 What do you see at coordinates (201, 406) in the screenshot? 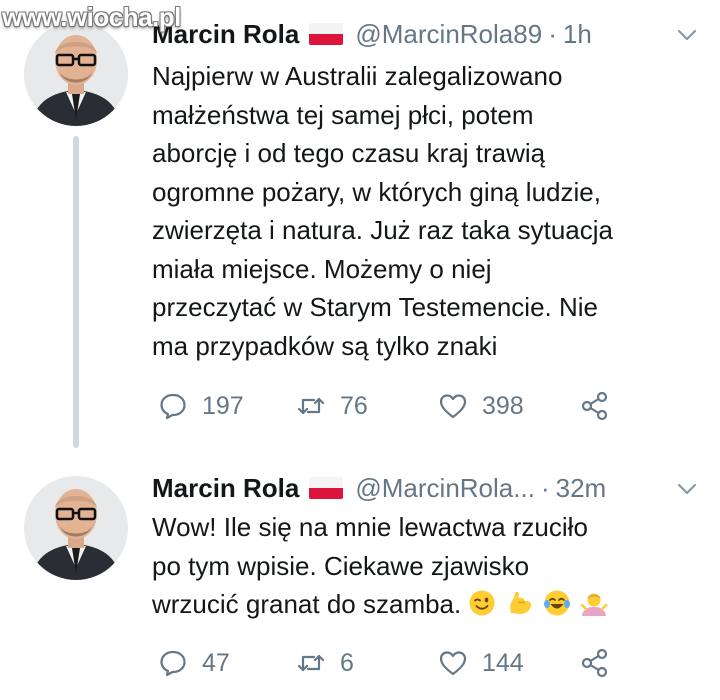
I see `reply-button: 197` at bounding box center [201, 406].